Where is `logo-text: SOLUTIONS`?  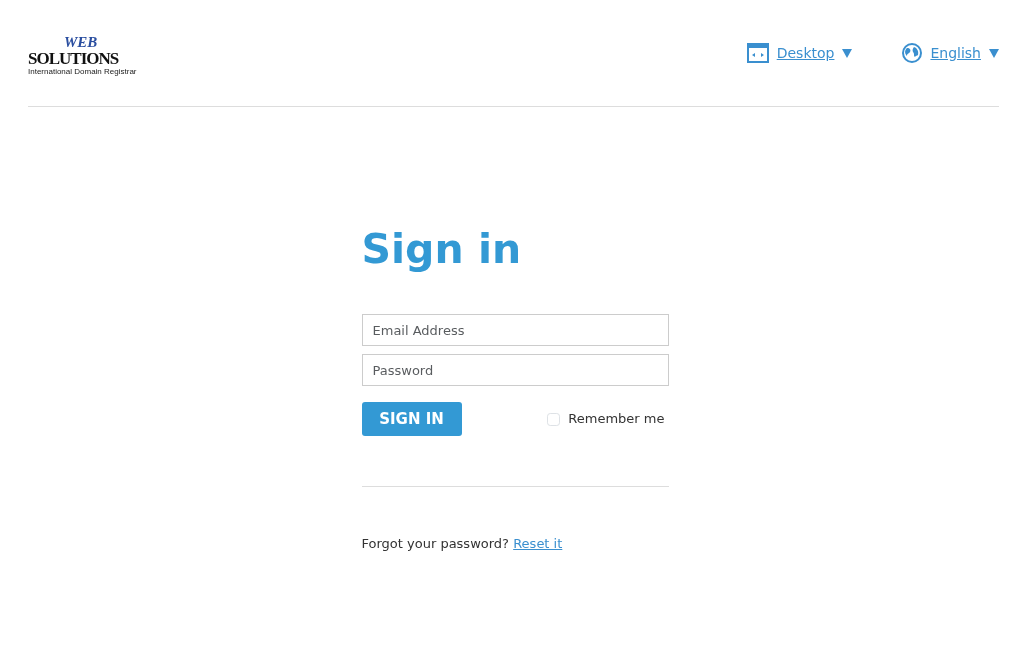 logo-text: SOLUTIONS is located at coordinates (73, 58).